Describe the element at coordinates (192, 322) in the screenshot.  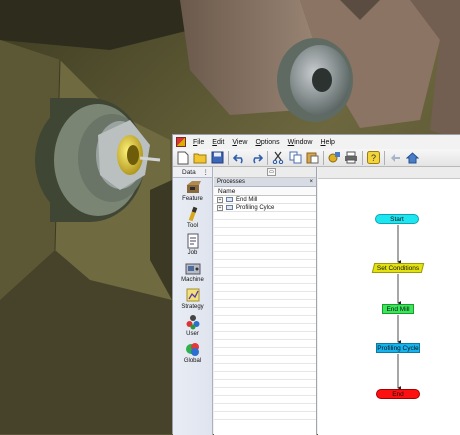
I see `user-icon` at that location.